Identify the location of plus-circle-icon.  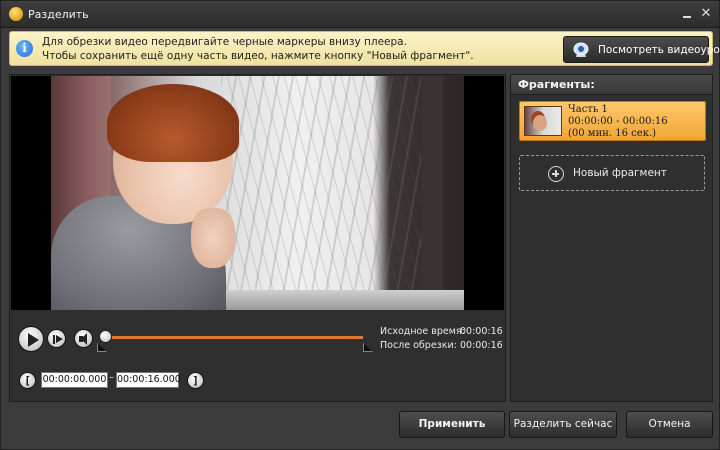
(556, 174).